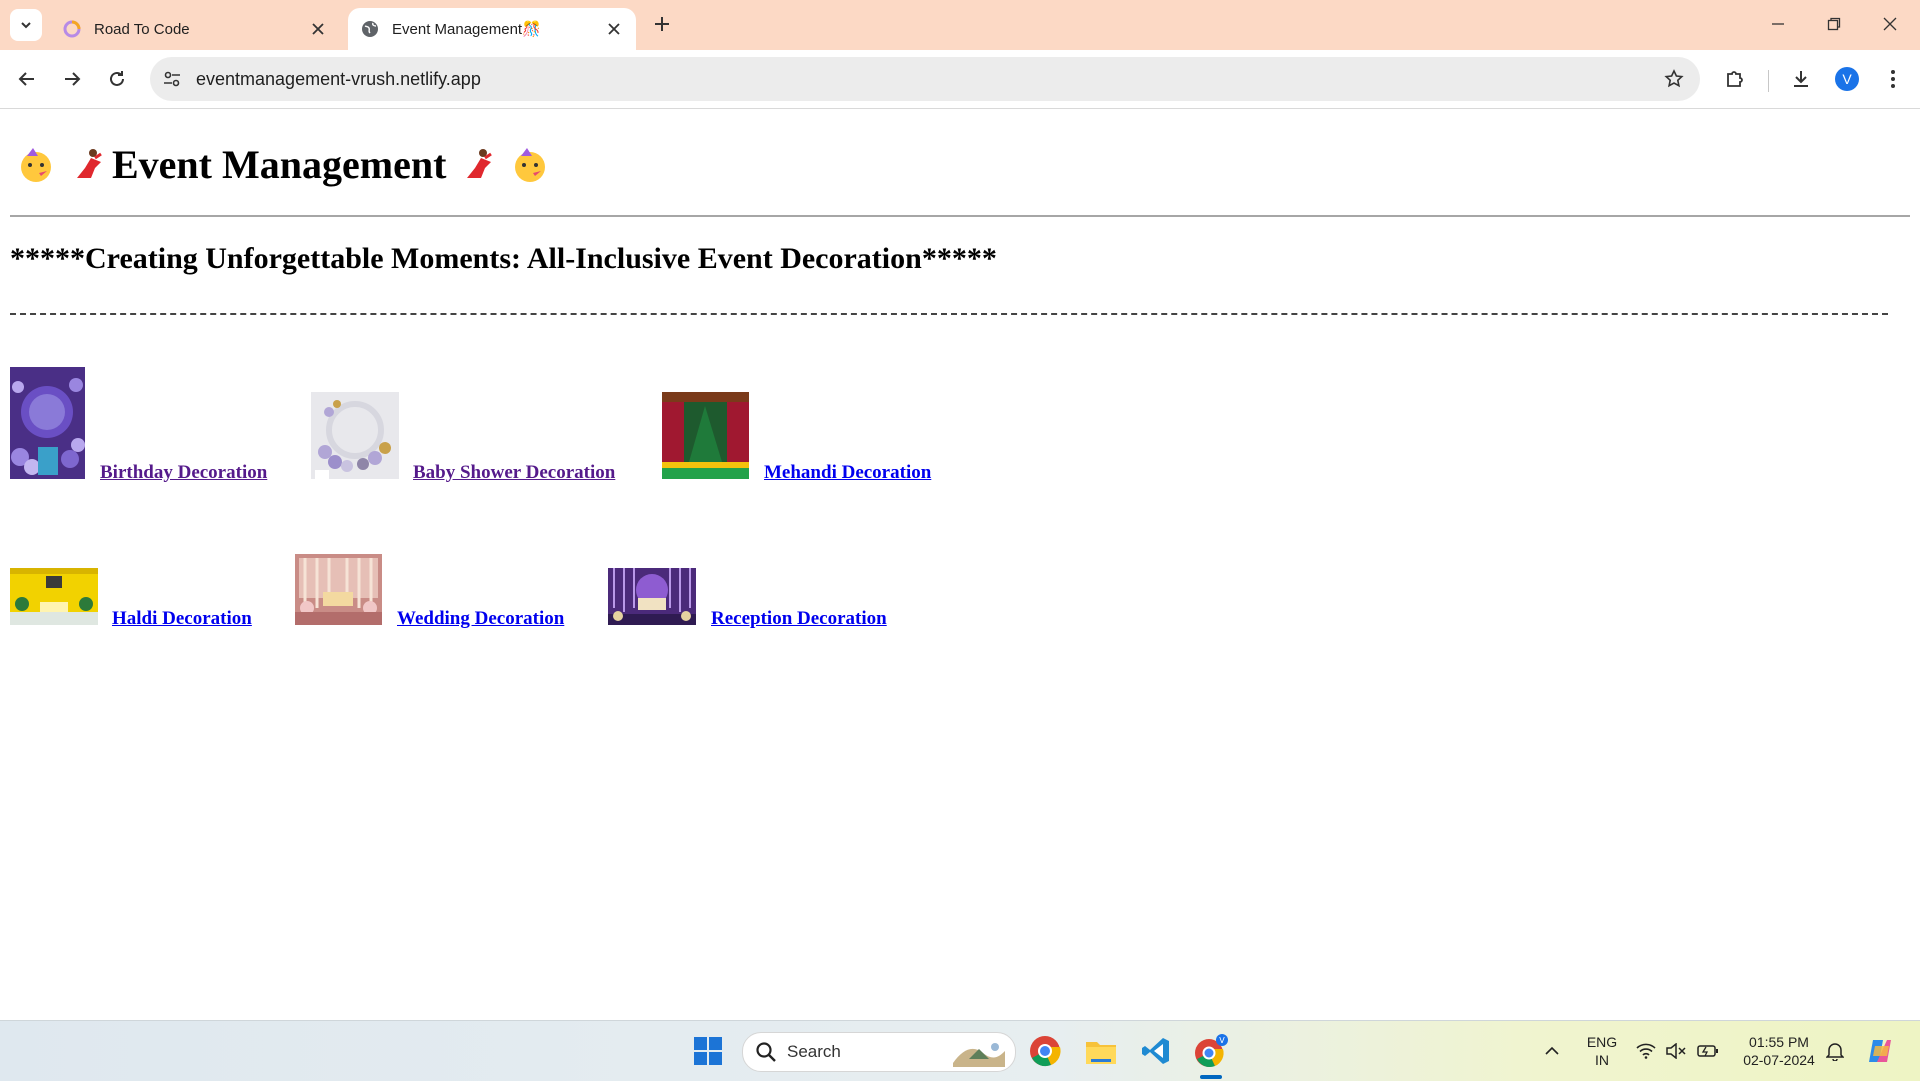 This screenshot has width=1920, height=1081. I want to click on close-icon, so click(1890, 24).